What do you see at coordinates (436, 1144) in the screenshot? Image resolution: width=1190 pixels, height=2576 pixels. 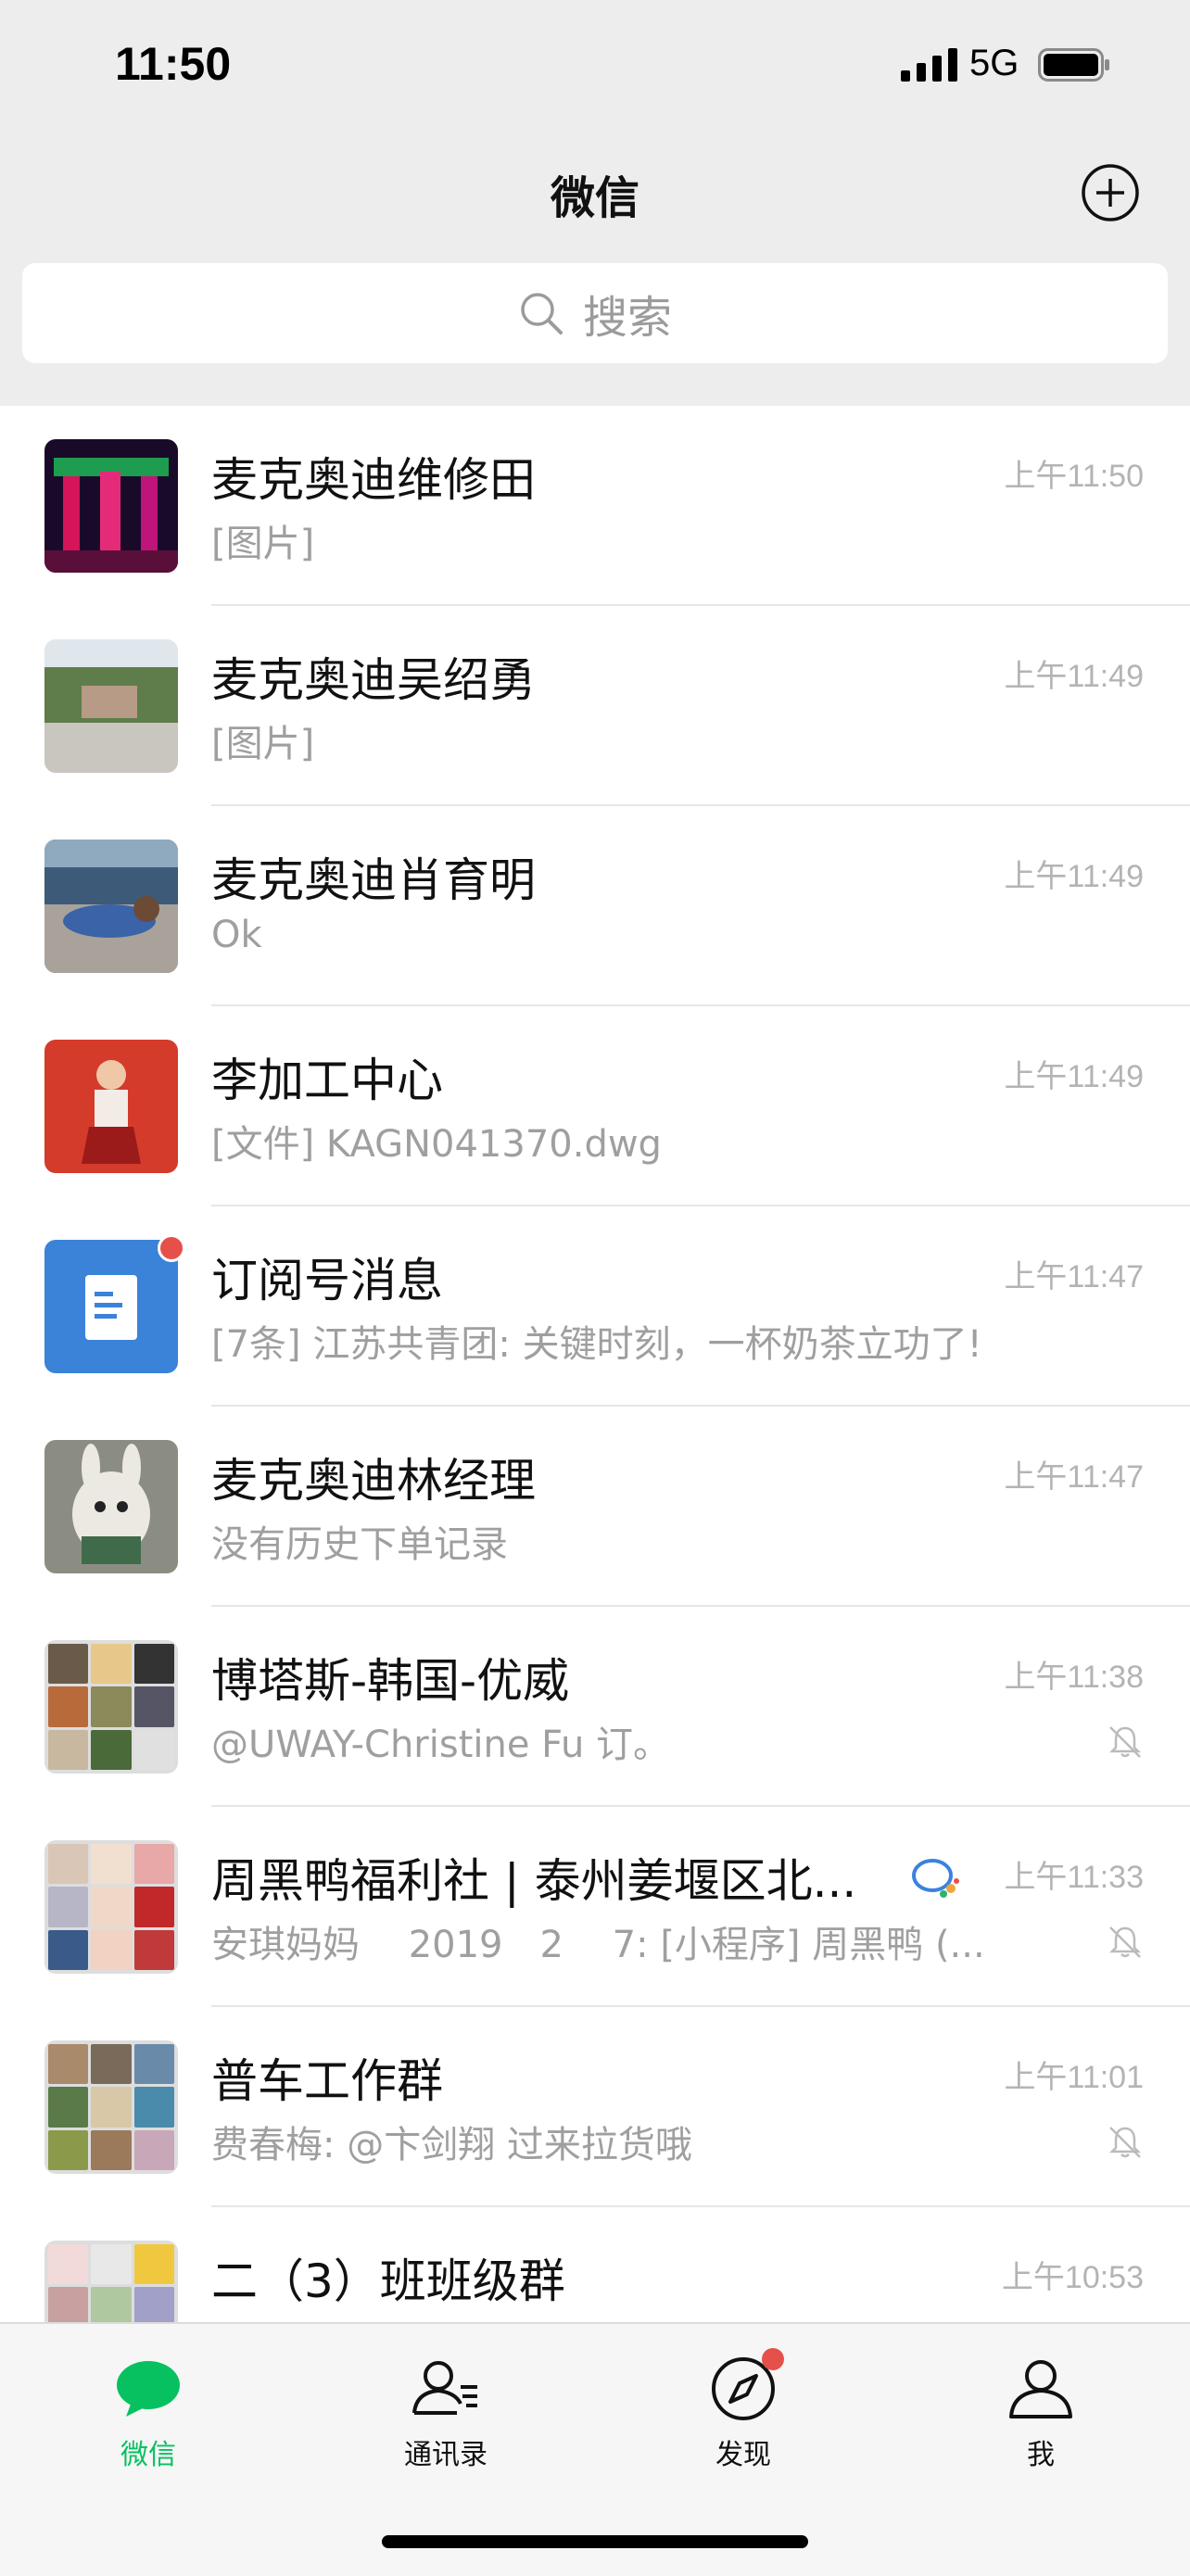 I see `chat-preview: [文件] KAGN041370.dwg` at bounding box center [436, 1144].